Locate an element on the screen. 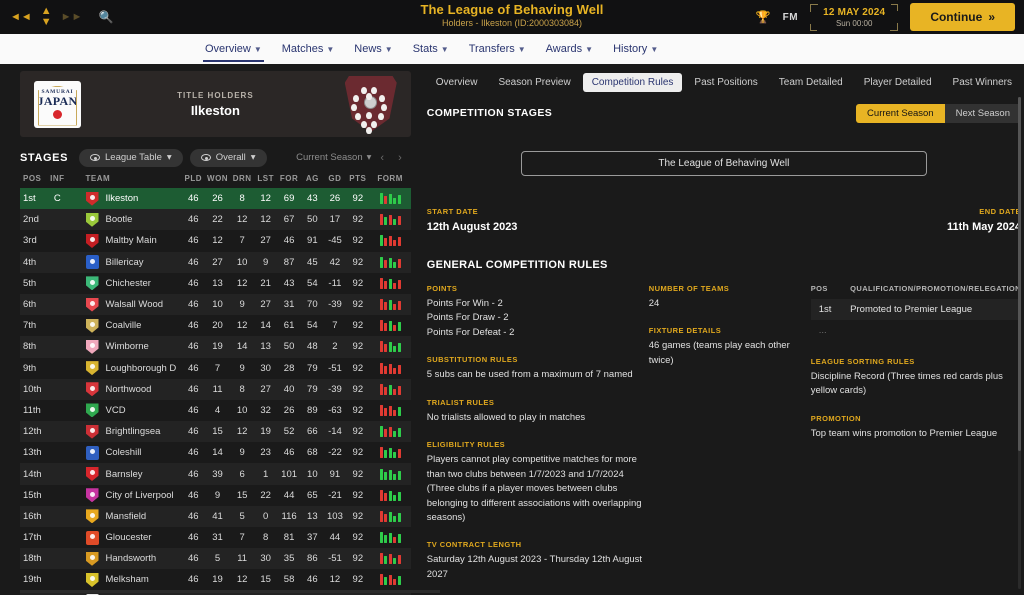 This screenshot has height=595, width=1024. col-pts: PTS is located at coordinates (358, 179).